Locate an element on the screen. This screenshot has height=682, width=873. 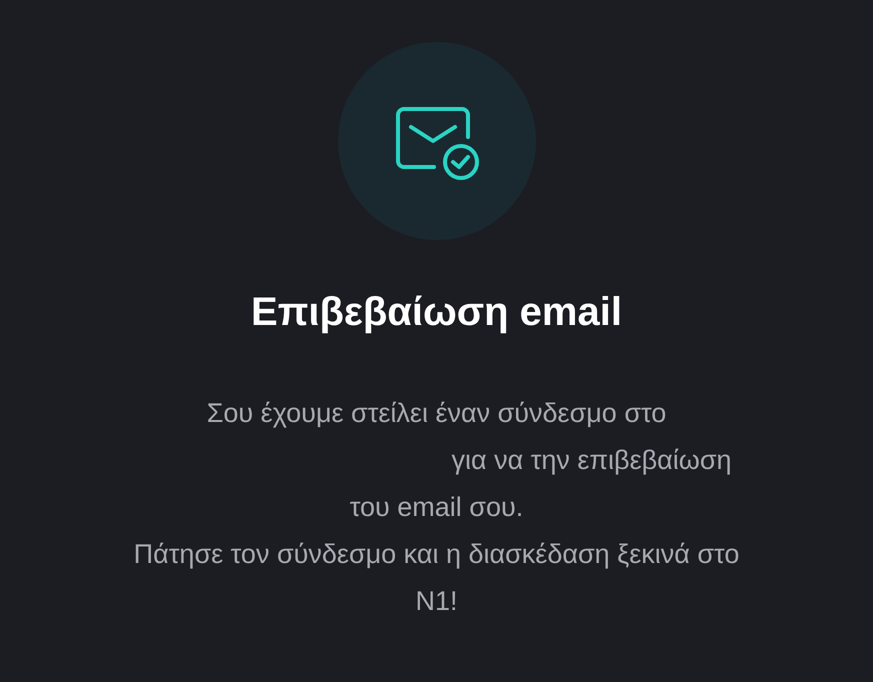
message-text: N1! is located at coordinates (436, 601).